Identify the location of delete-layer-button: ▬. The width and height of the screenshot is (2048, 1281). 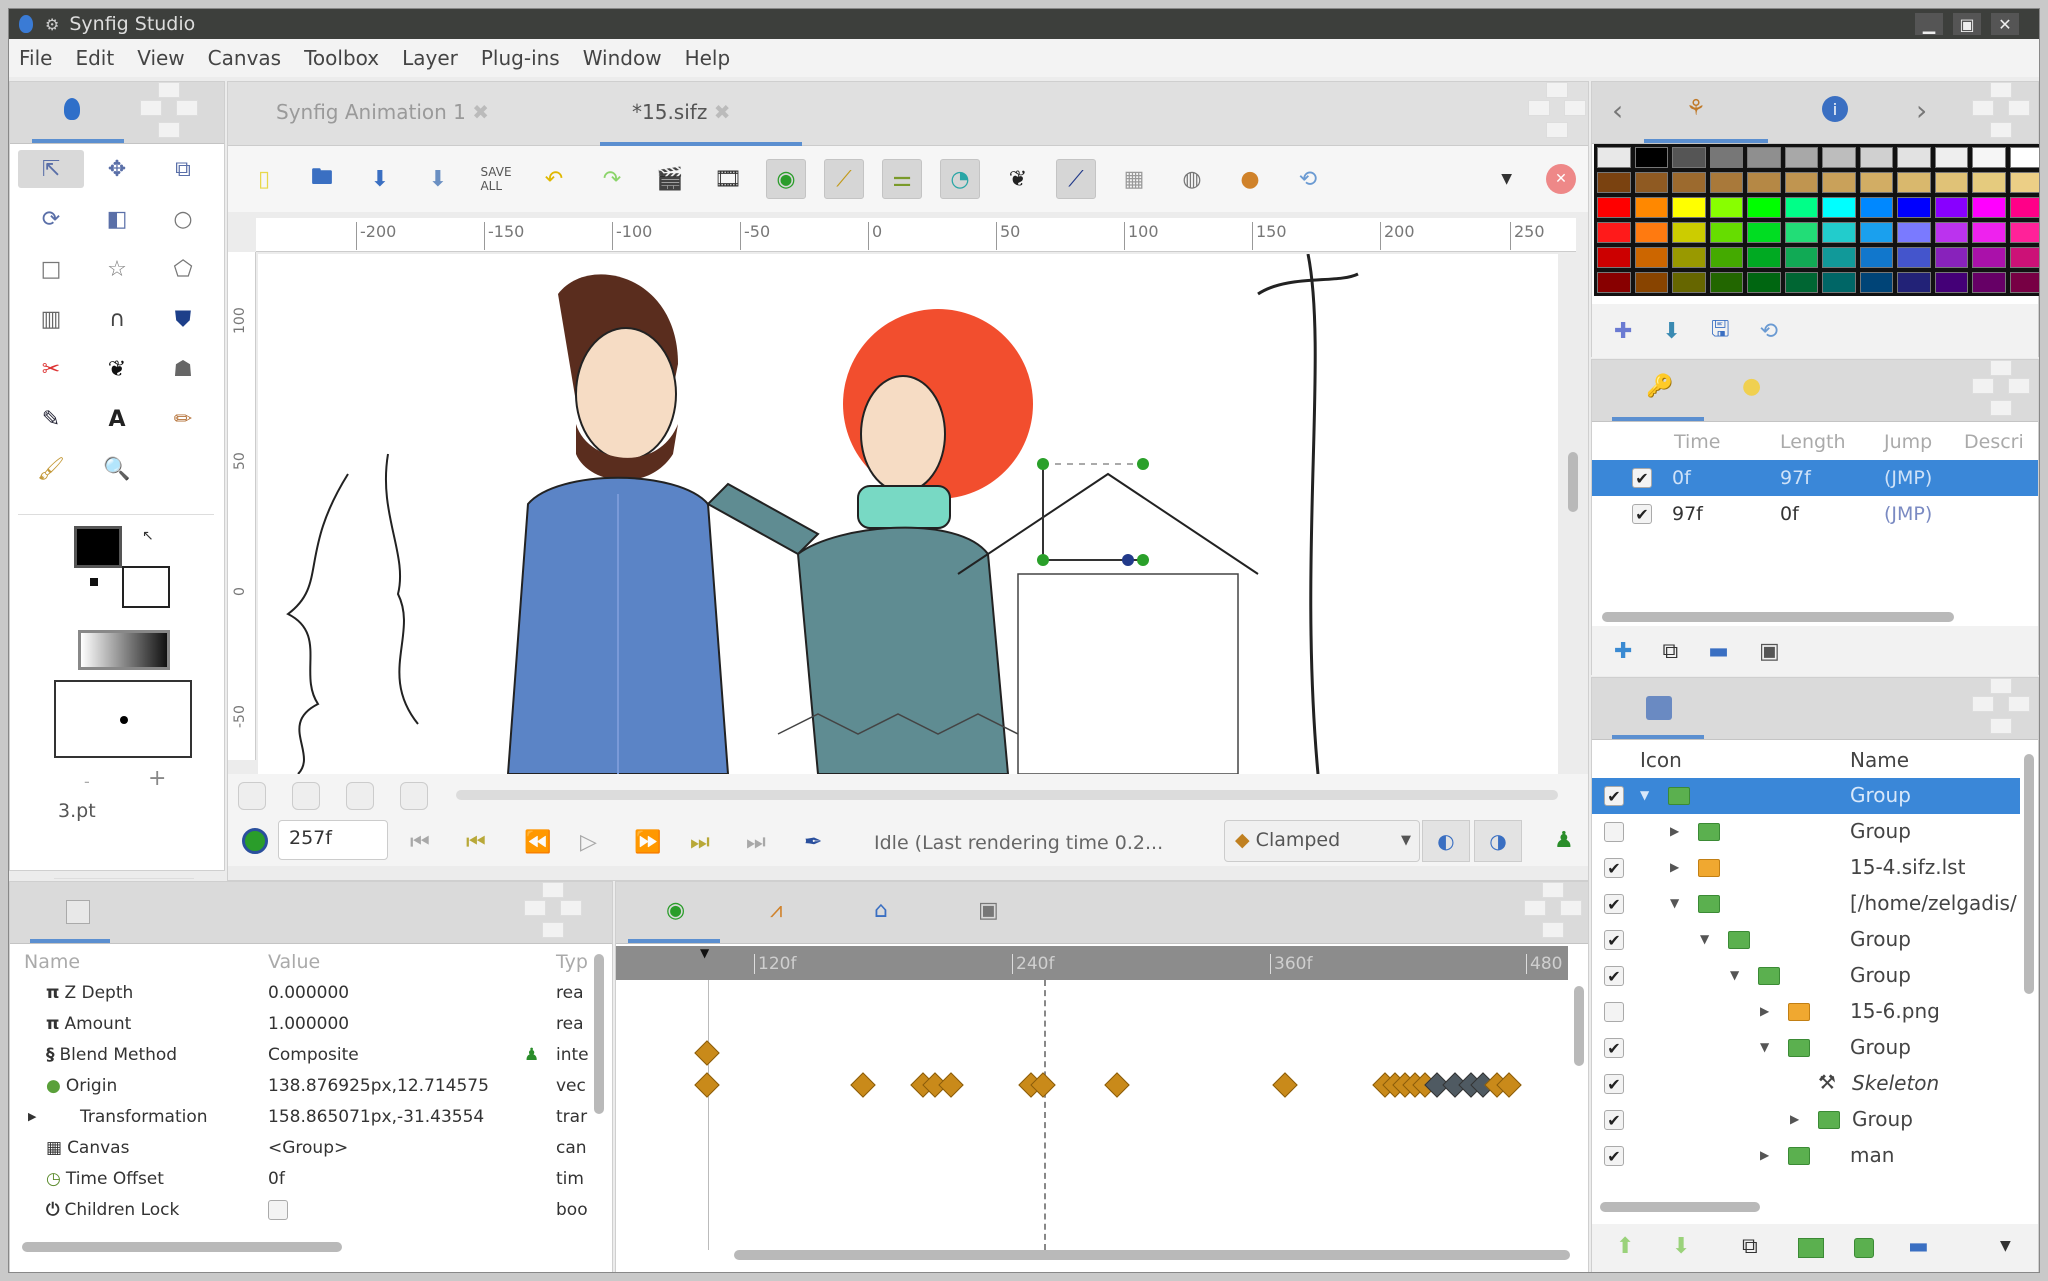
(1918, 1246).